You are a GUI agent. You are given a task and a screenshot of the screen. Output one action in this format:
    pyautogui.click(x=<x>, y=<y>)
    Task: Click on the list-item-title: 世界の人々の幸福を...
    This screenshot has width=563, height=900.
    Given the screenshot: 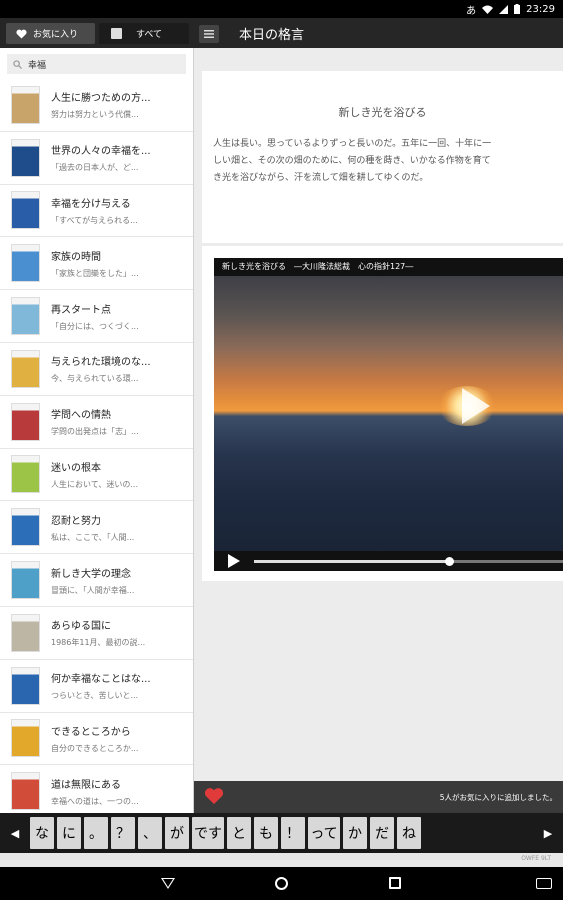 What is the action you would take?
    pyautogui.click(x=101, y=152)
    